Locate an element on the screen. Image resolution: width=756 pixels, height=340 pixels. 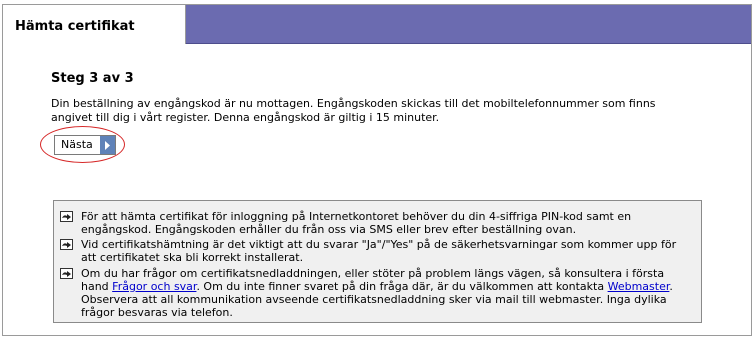
tab-title: Hämta certifikat is located at coordinates (75, 26).